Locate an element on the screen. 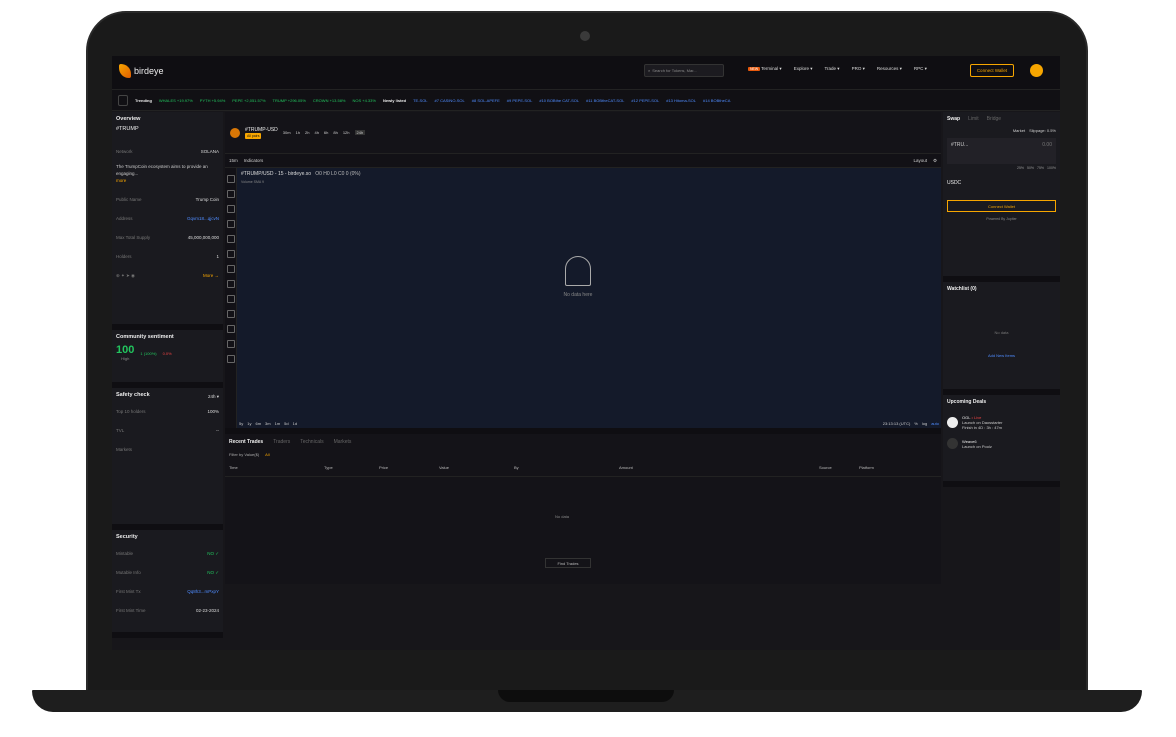 Image resolution: width=1176 pixels, height=737 pixels. tab-technicals: Technicals is located at coordinates (311, 442).